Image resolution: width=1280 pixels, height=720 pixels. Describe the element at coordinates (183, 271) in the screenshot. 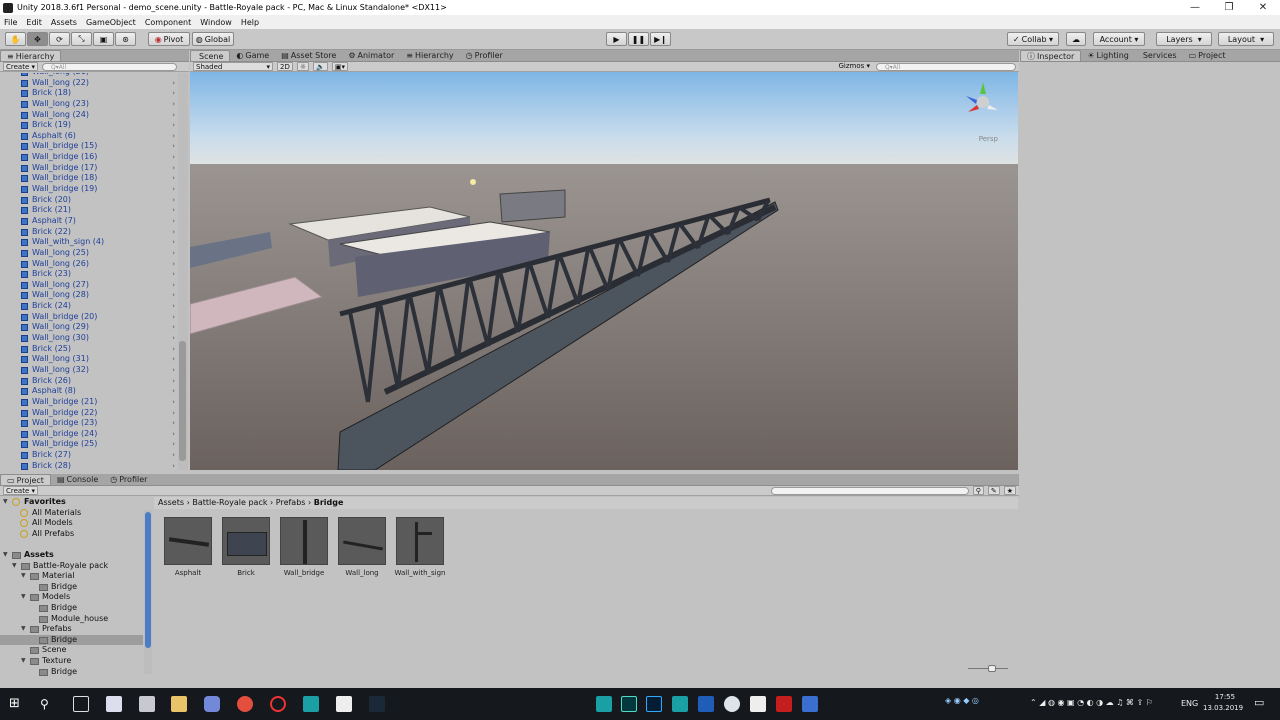

I see `hierarchy-scrollbar` at that location.